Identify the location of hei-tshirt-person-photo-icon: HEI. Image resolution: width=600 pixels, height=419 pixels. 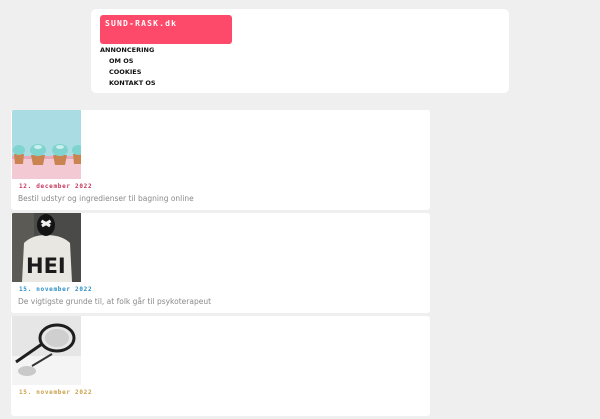
(46, 247).